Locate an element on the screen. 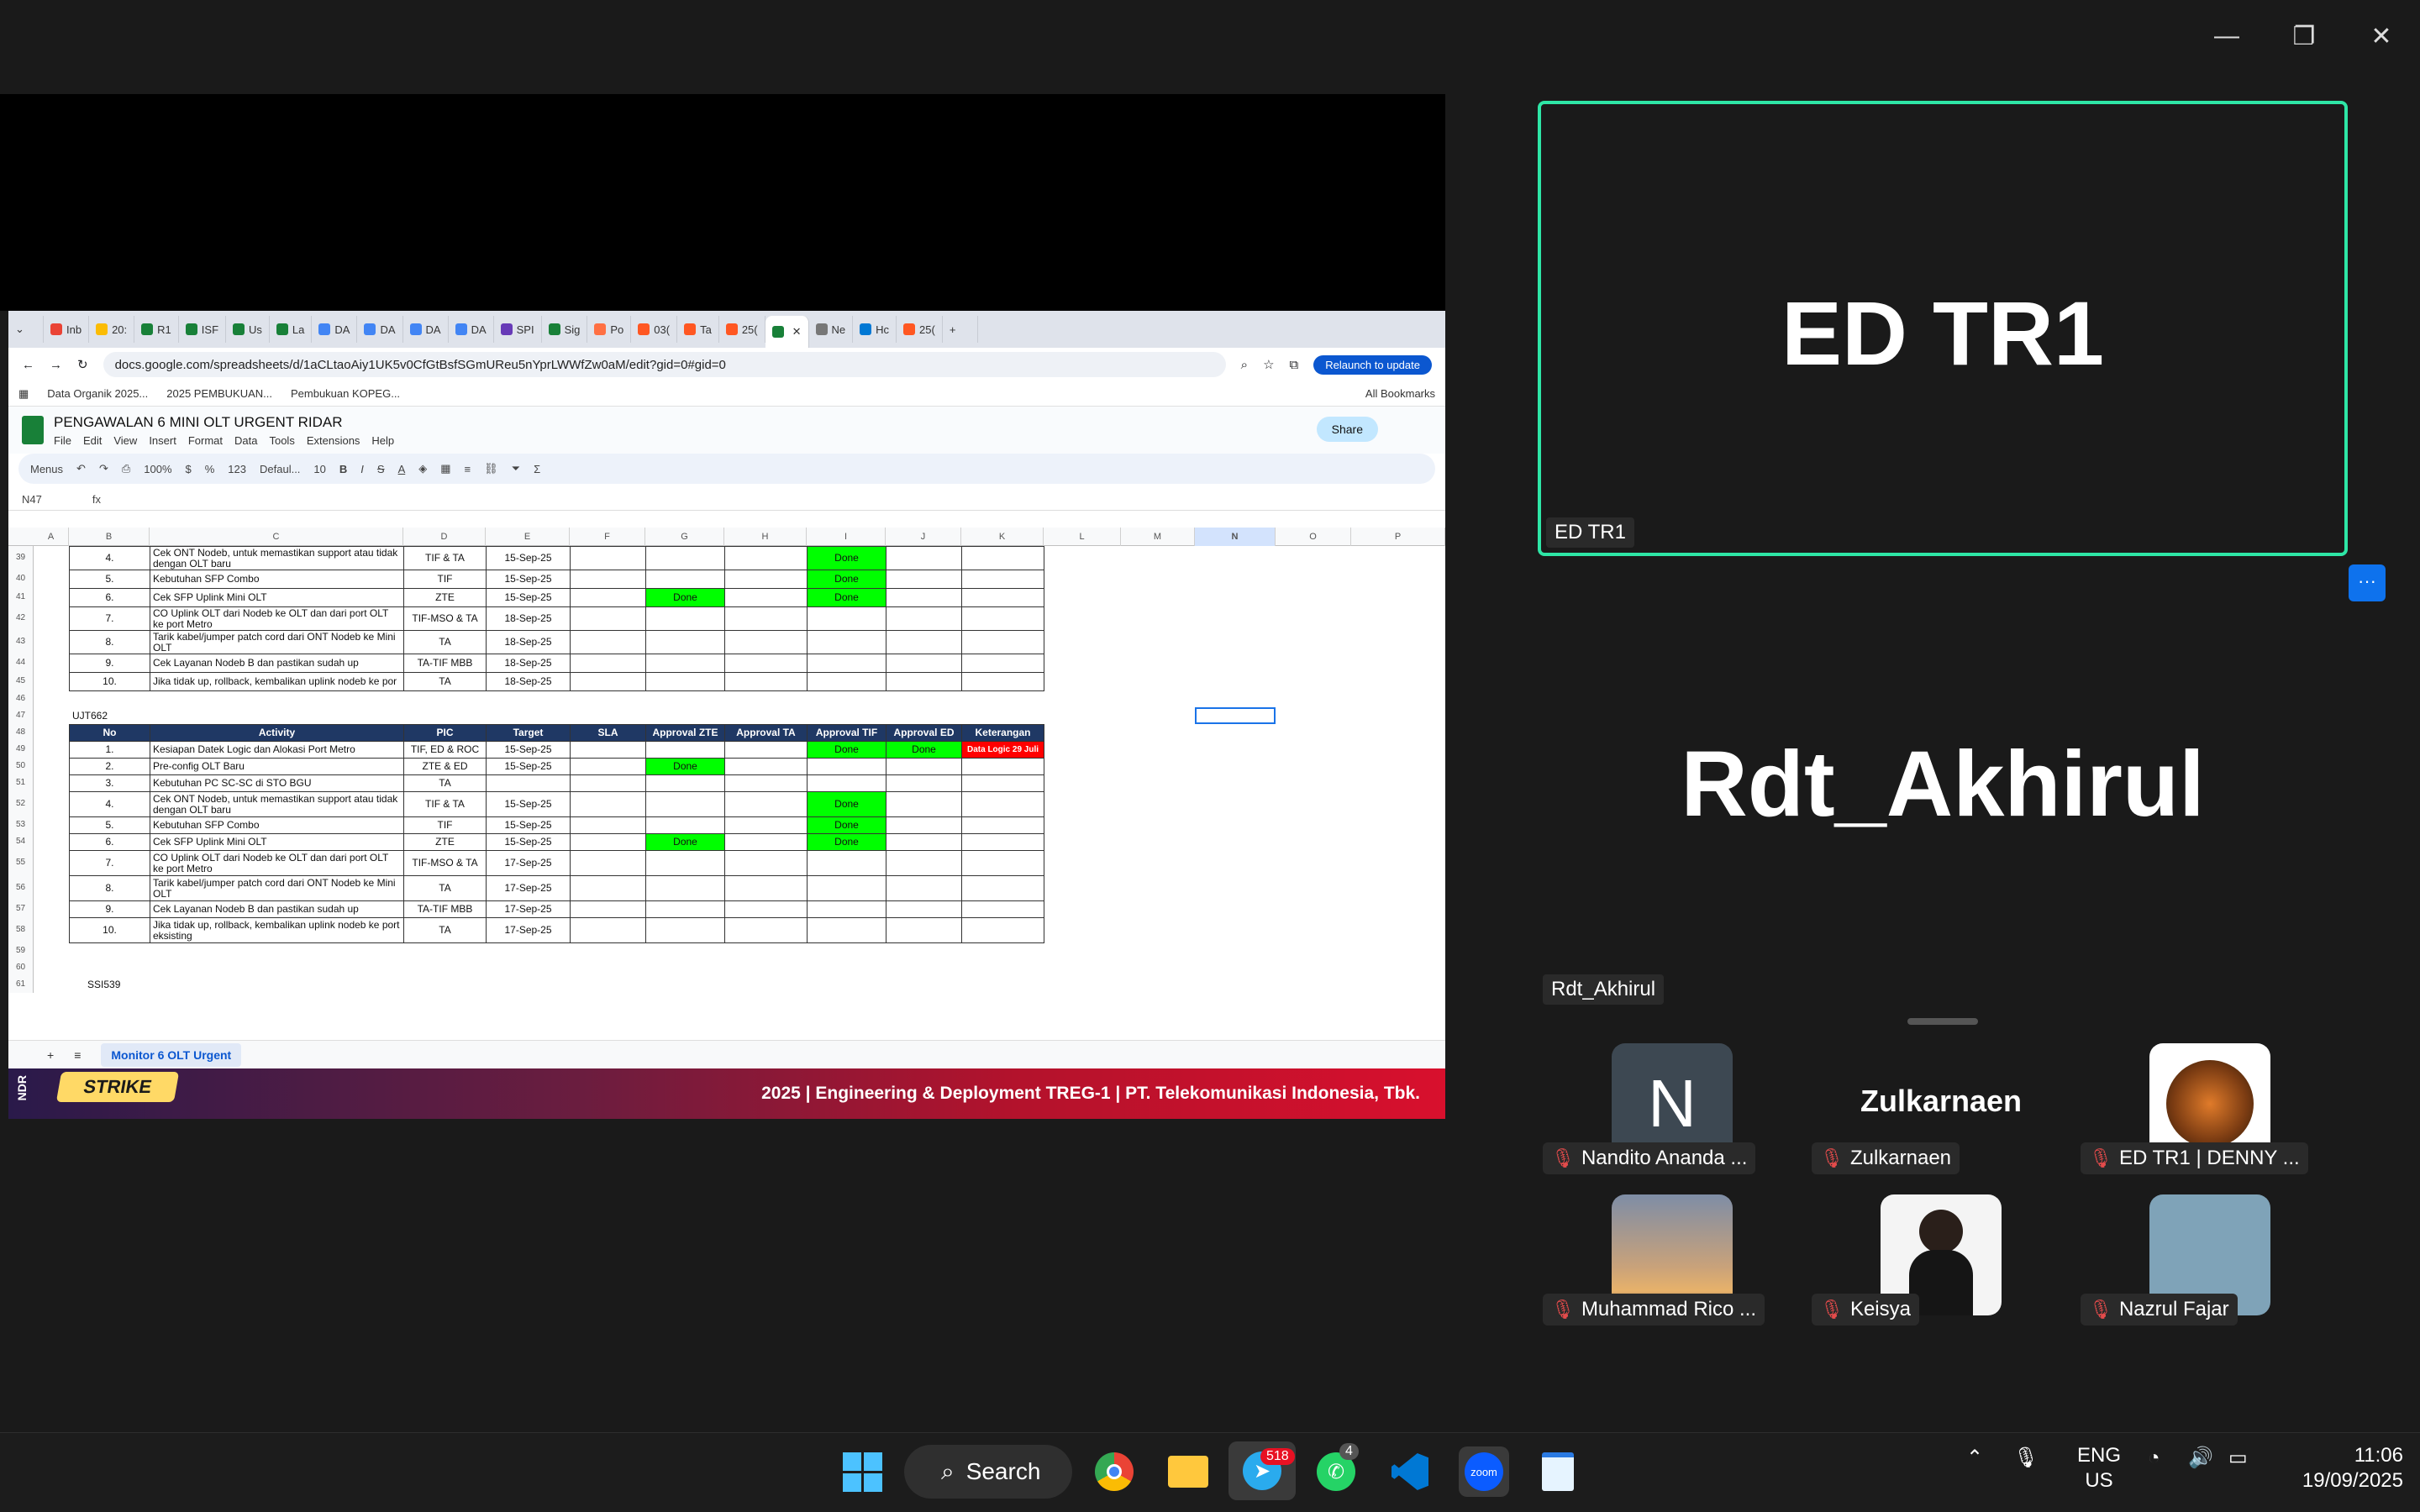 Image resolution: width=2420 pixels, height=1512 pixels. currency-button: $ is located at coordinates (189, 469).